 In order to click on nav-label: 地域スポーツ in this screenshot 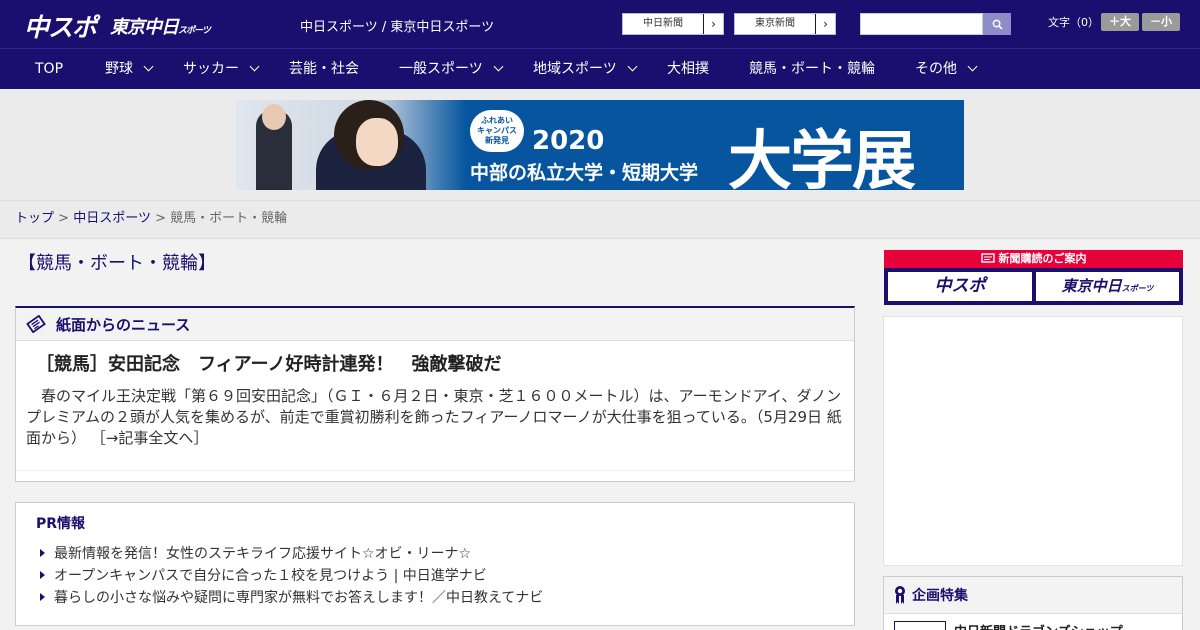, I will do `click(575, 69)`.